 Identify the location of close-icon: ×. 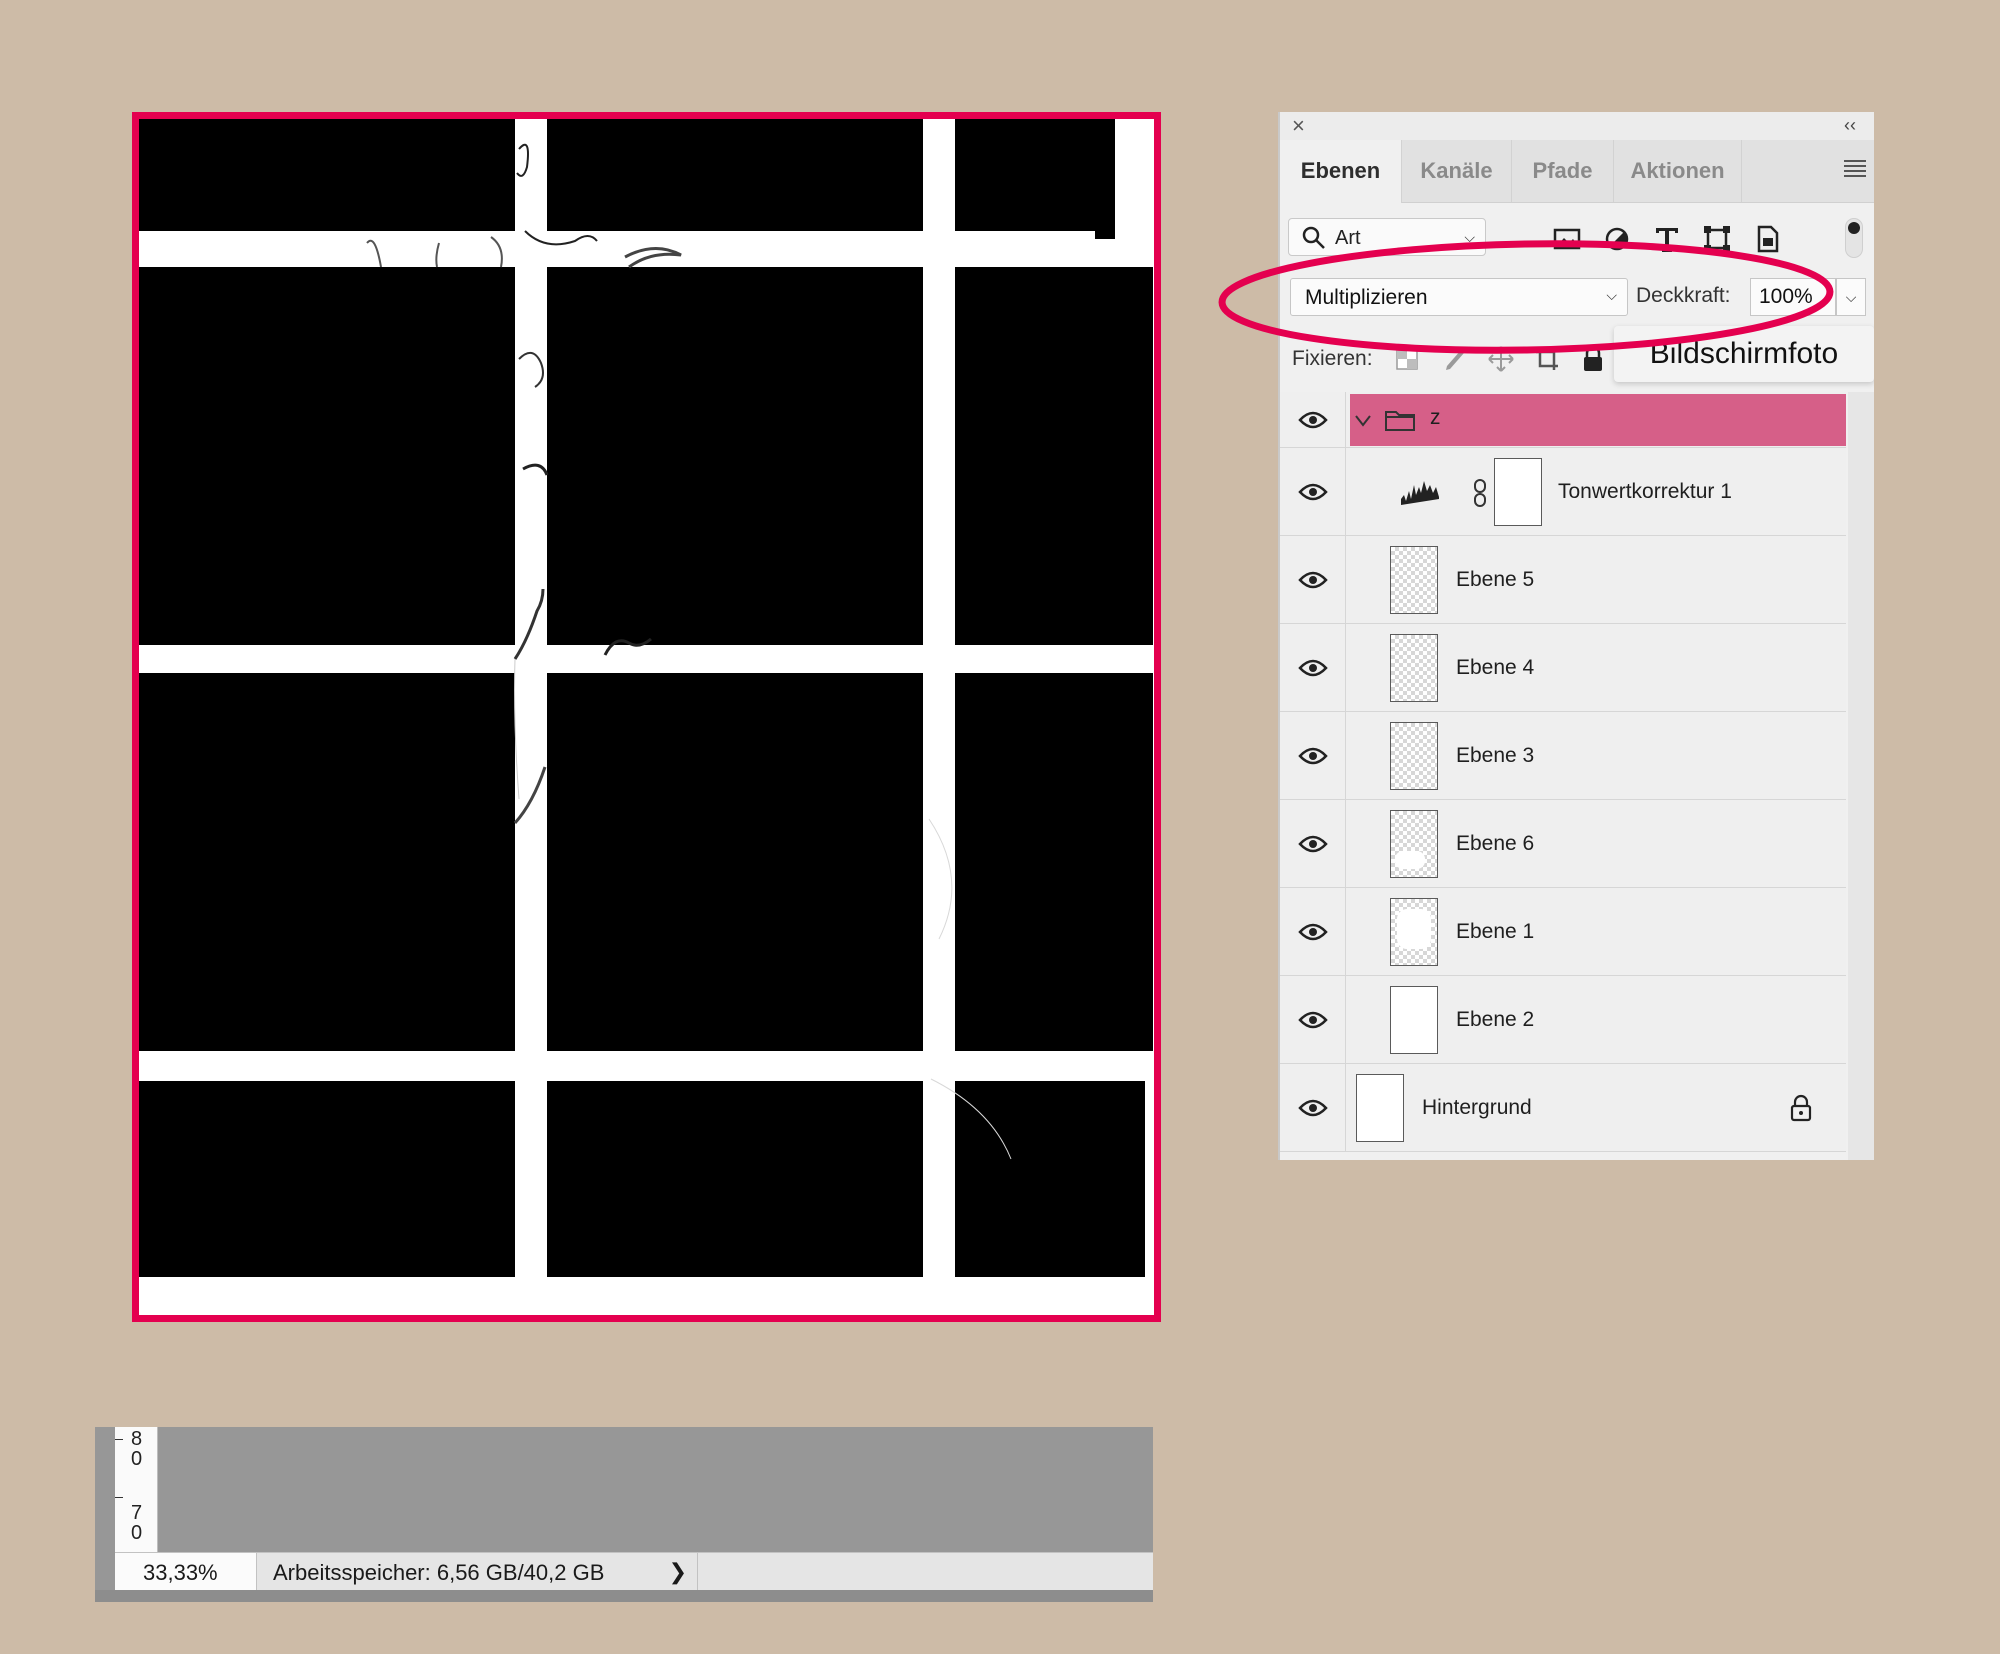
(1298, 126).